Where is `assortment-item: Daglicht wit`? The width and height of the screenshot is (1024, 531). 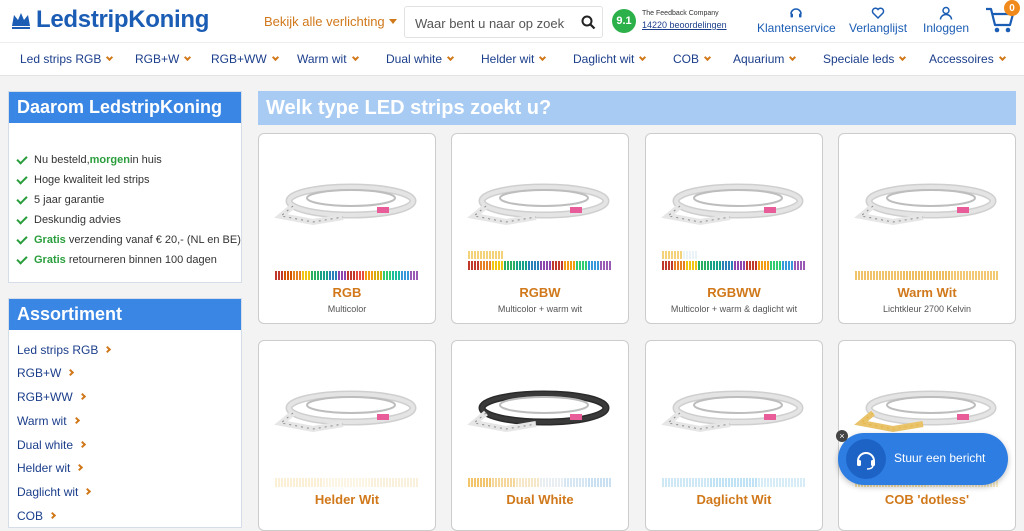 assortment-item: Daglicht wit is located at coordinates (54, 492).